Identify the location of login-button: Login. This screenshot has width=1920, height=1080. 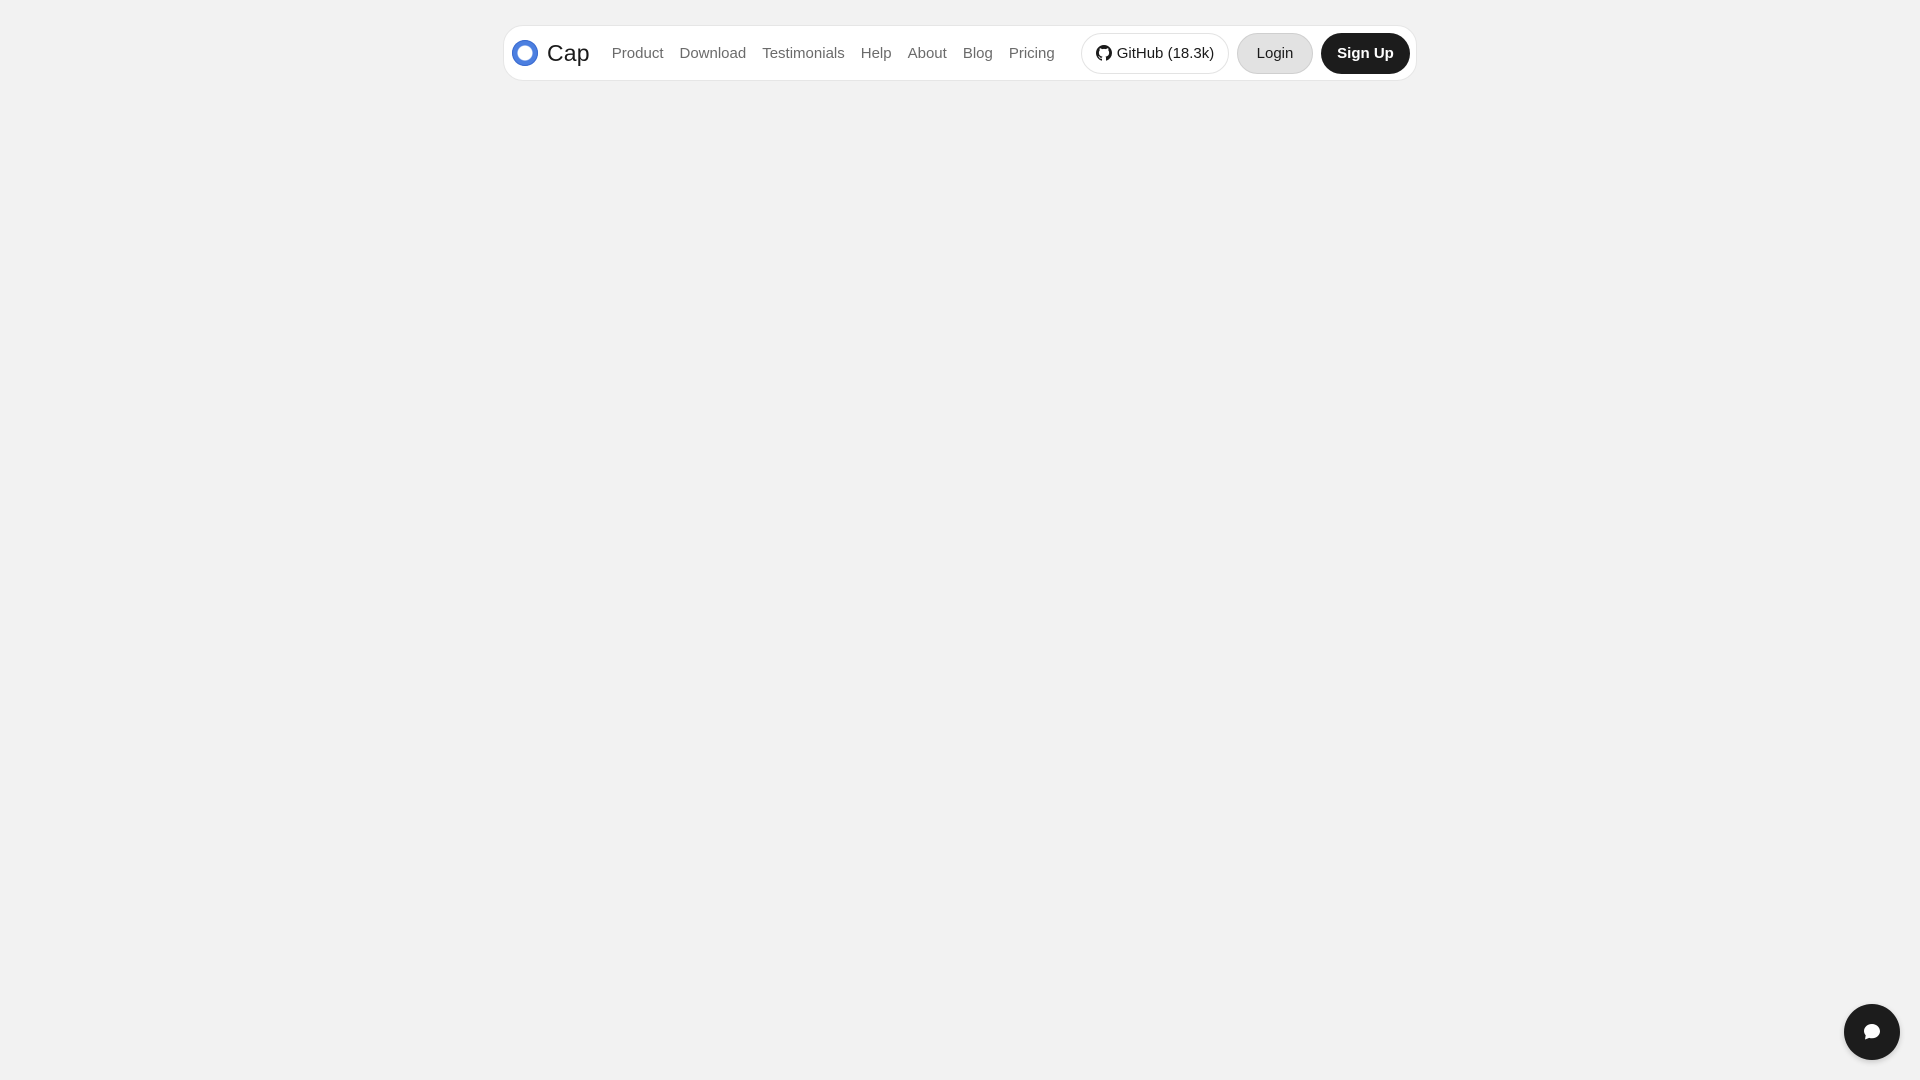
(1275, 53).